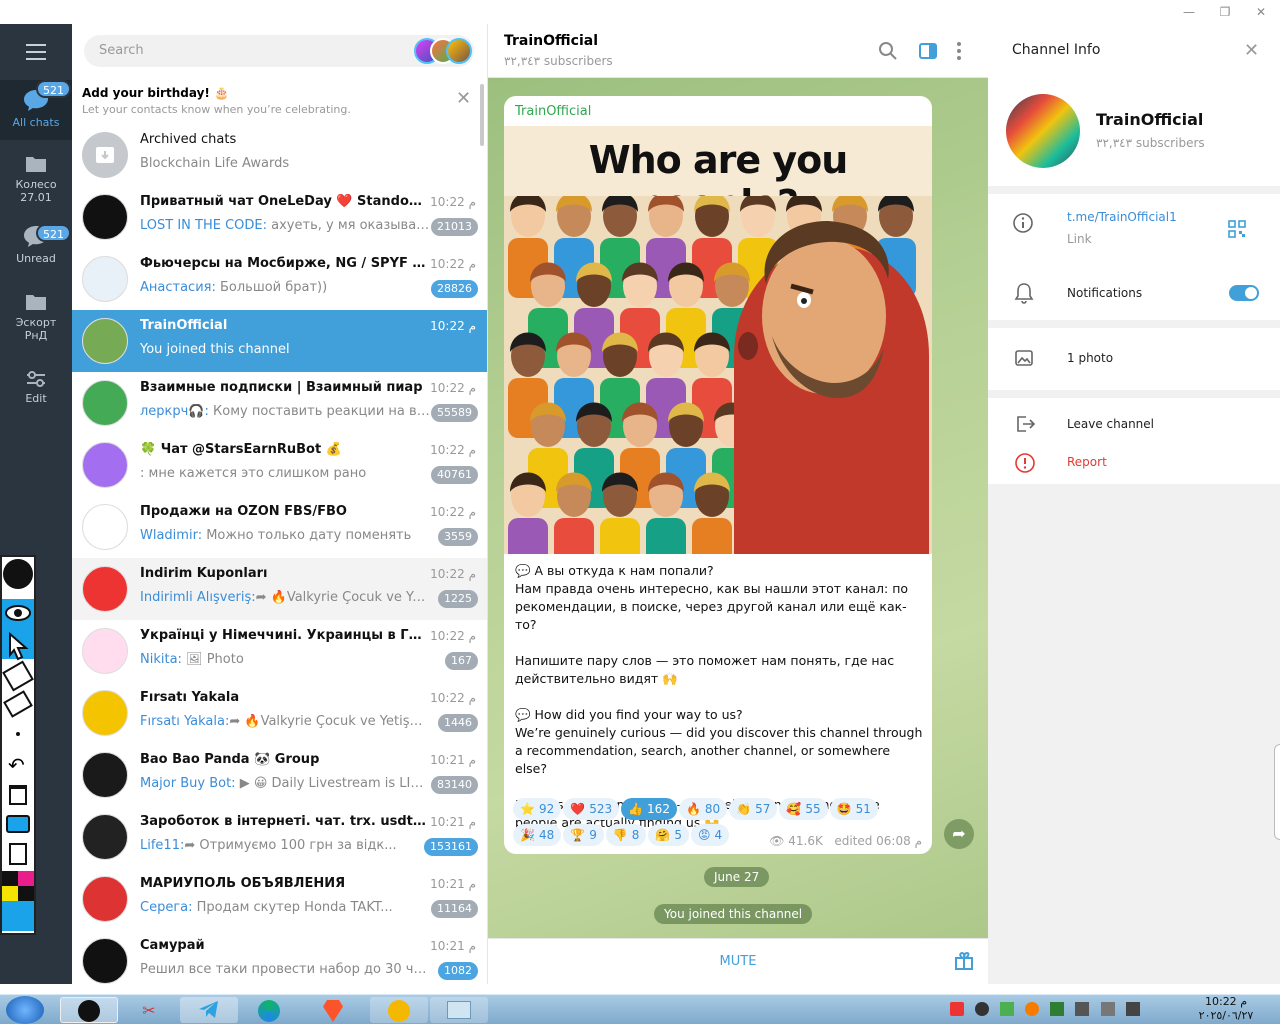 This screenshot has height=1027, width=1280. What do you see at coordinates (36, 110) in the screenshot?
I see `folder-all-chats: 521 All chats` at bounding box center [36, 110].